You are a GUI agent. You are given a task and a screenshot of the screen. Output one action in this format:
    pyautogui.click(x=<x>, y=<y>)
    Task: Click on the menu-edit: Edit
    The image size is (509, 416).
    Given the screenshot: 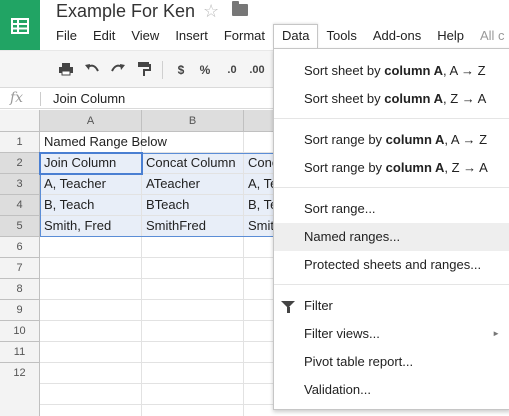 What is the action you would take?
    pyautogui.click(x=104, y=36)
    